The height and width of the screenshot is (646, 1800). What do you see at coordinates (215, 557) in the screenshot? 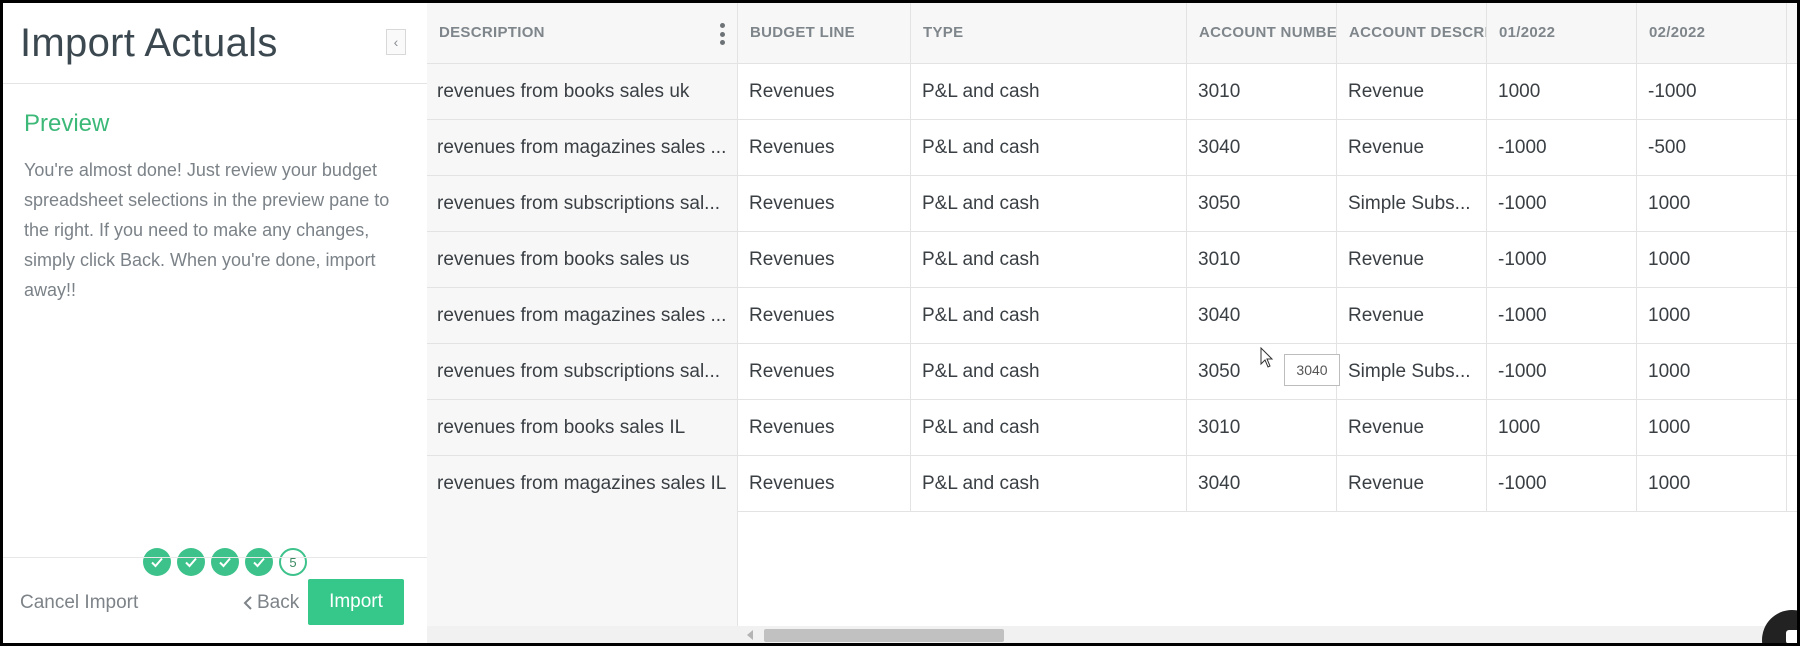
I see `footer-divider` at bounding box center [215, 557].